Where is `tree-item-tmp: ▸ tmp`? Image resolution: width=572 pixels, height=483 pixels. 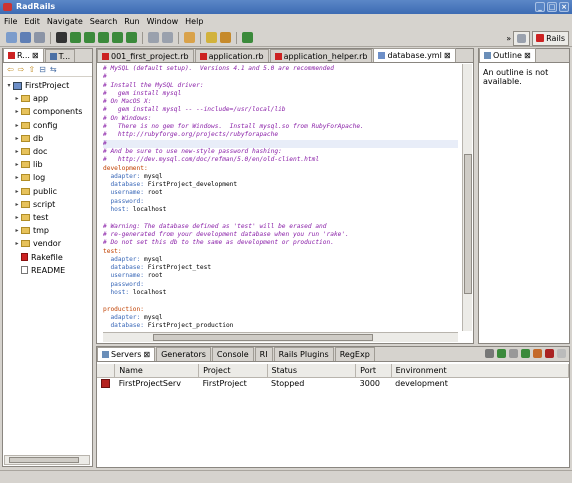
tree-item-tmp: ▸ tmp is located at coordinates (47, 230).